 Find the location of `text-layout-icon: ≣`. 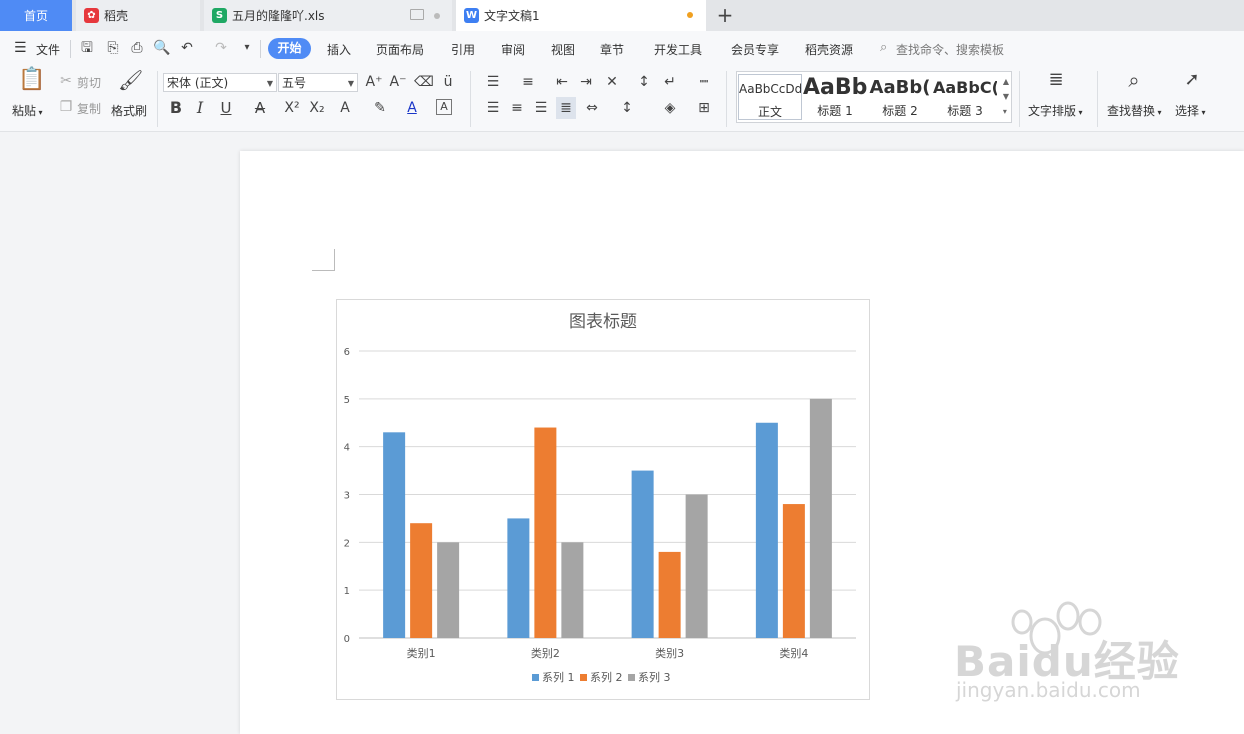

text-layout-icon: ≣ is located at coordinates (1056, 83).